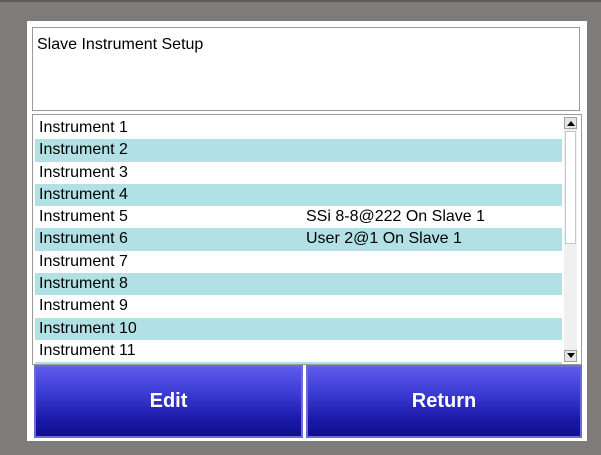  What do you see at coordinates (83, 217) in the screenshot?
I see `instrument-name: Instrument 5` at bounding box center [83, 217].